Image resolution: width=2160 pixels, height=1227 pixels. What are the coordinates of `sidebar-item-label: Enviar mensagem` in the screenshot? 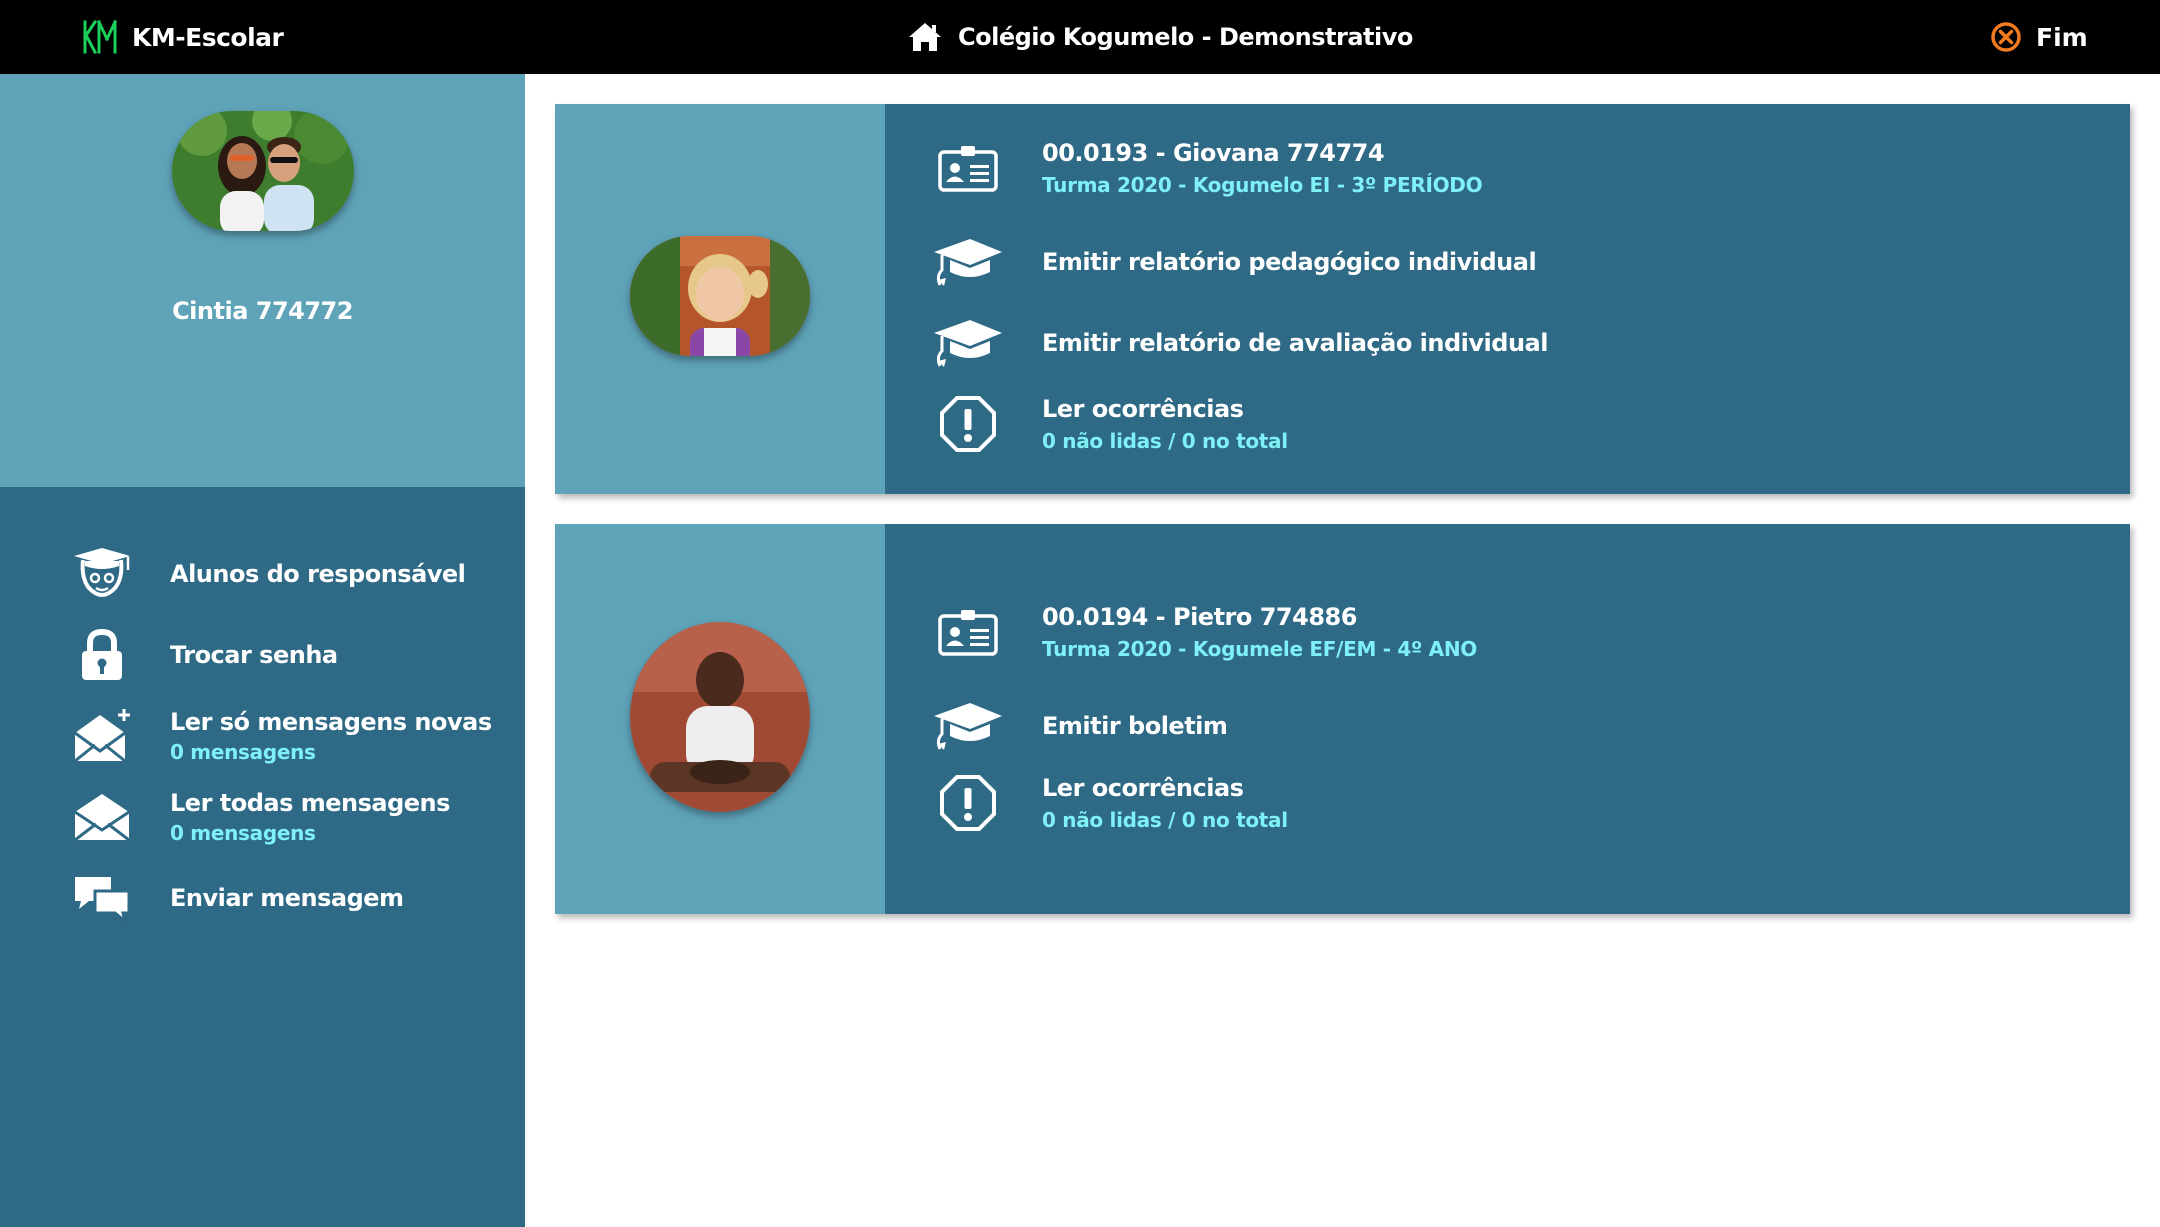 It's located at (287, 898).